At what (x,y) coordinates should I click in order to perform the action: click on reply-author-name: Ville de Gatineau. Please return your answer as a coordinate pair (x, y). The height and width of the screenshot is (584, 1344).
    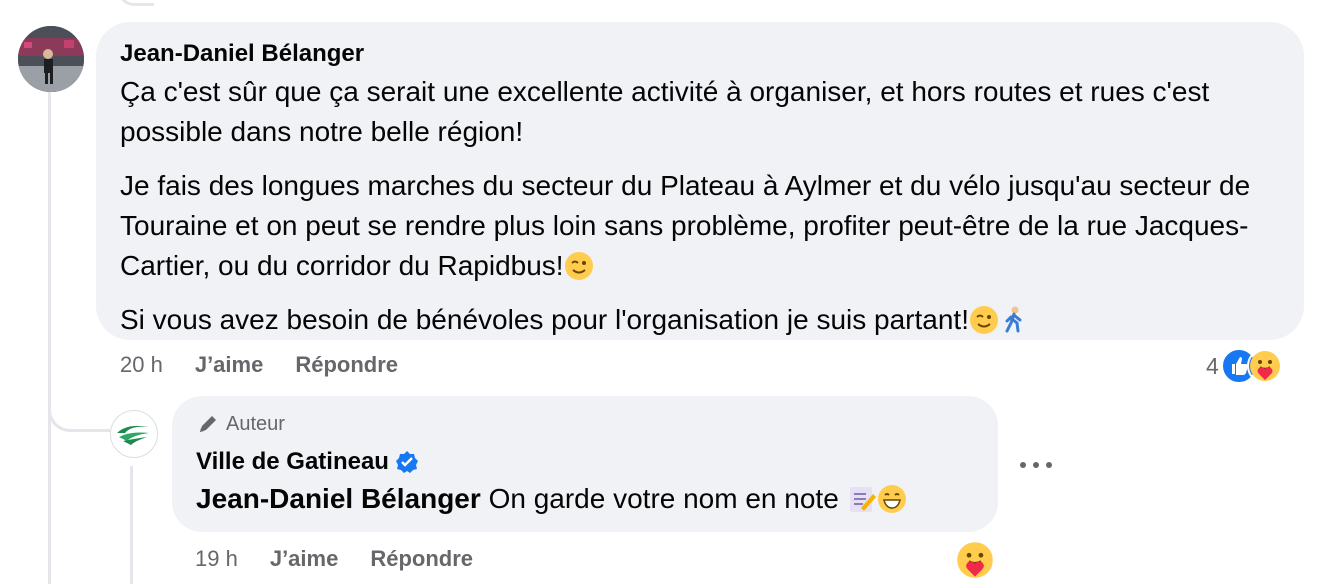
    Looking at the image, I should click on (292, 462).